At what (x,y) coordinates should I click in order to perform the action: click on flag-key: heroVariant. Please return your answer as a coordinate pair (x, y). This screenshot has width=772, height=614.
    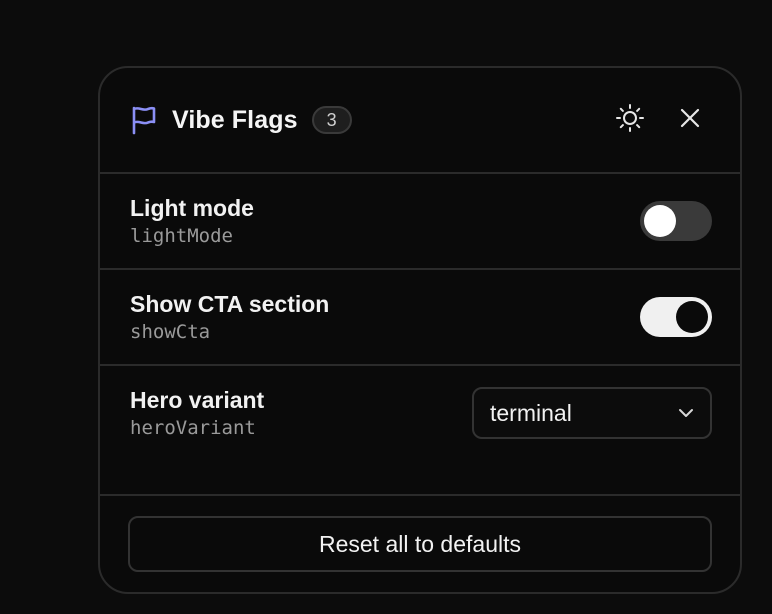
    Looking at the image, I should click on (193, 428).